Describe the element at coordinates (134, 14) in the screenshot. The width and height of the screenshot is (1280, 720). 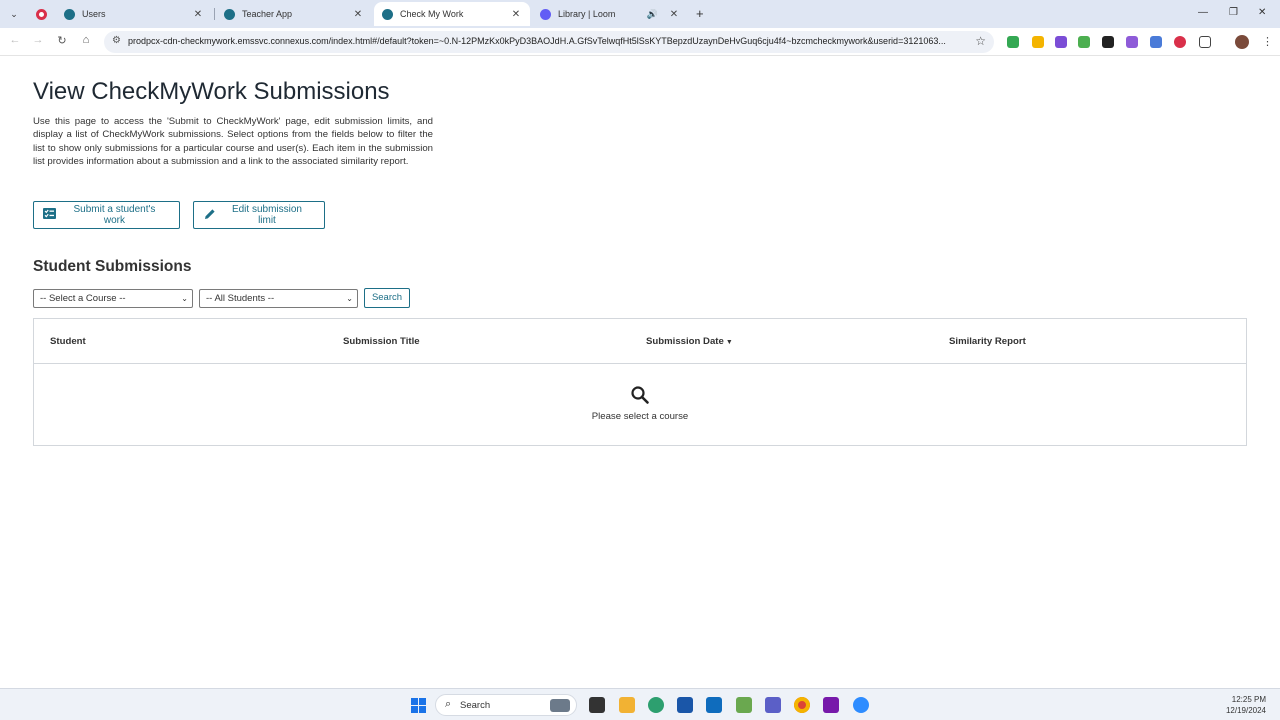
I see `tab-users: Users ✕` at that location.